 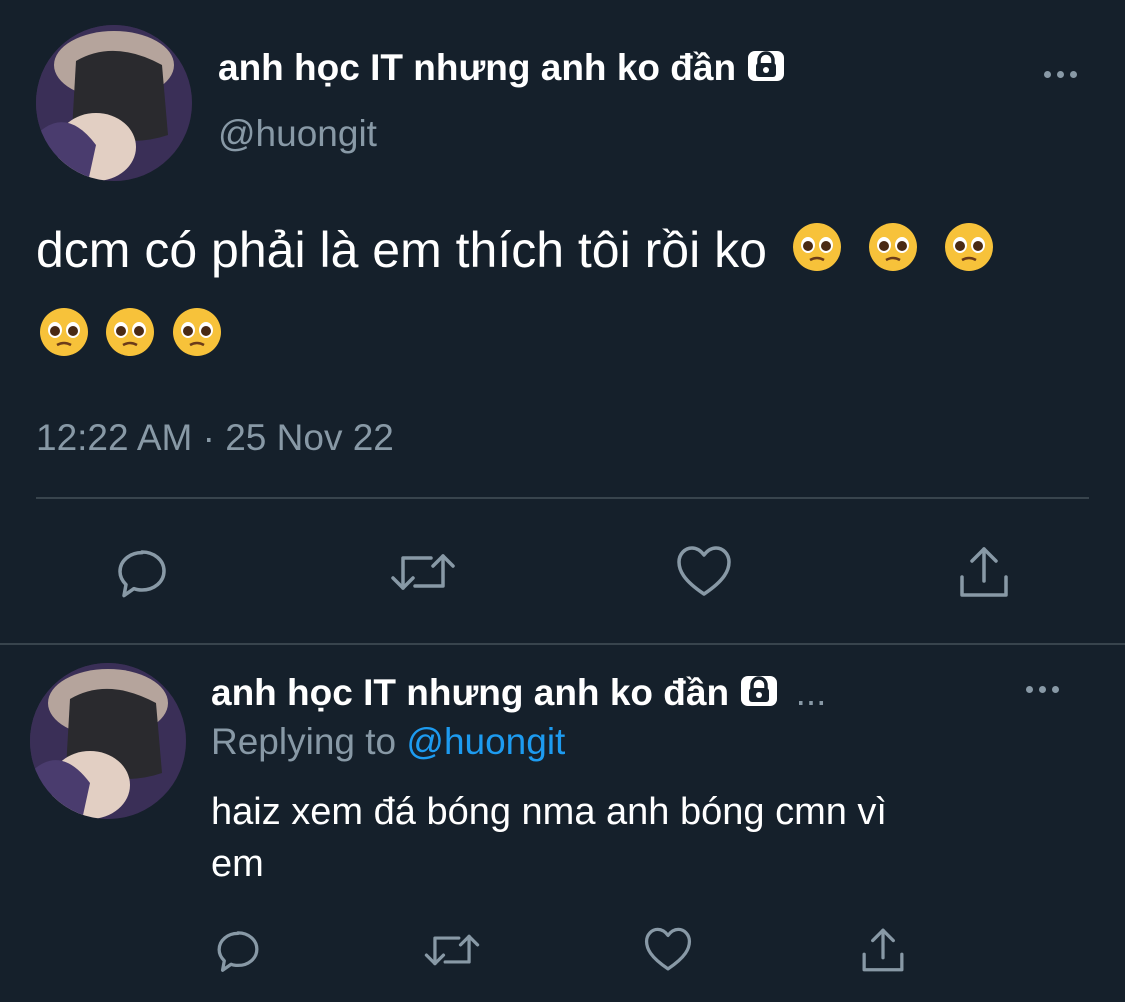 I want to click on display-name-text: anh học IT nhưng anh ko đần, so click(x=477, y=67).